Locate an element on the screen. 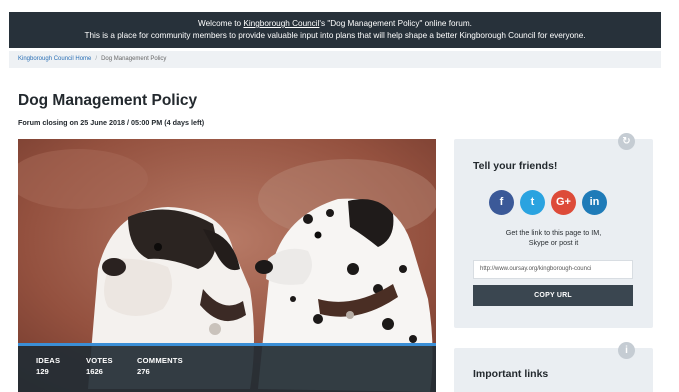  facebook-icon: f is located at coordinates (501, 202).